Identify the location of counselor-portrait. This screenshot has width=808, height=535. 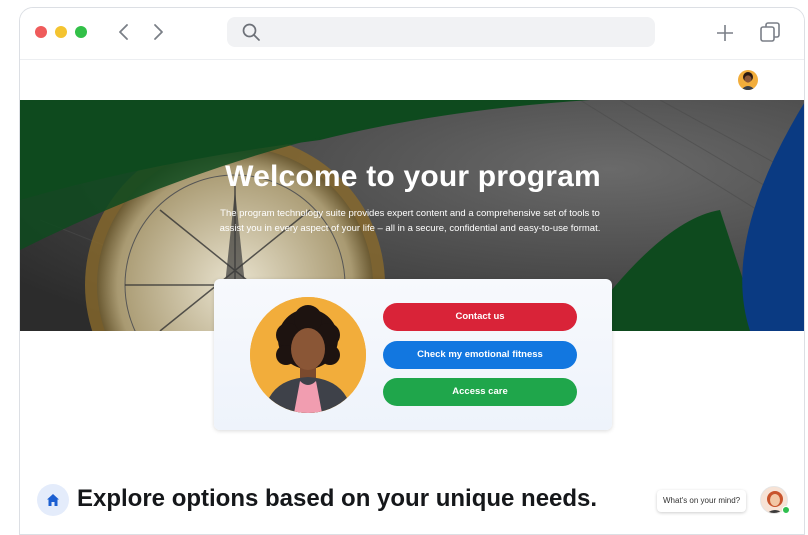
(308, 355).